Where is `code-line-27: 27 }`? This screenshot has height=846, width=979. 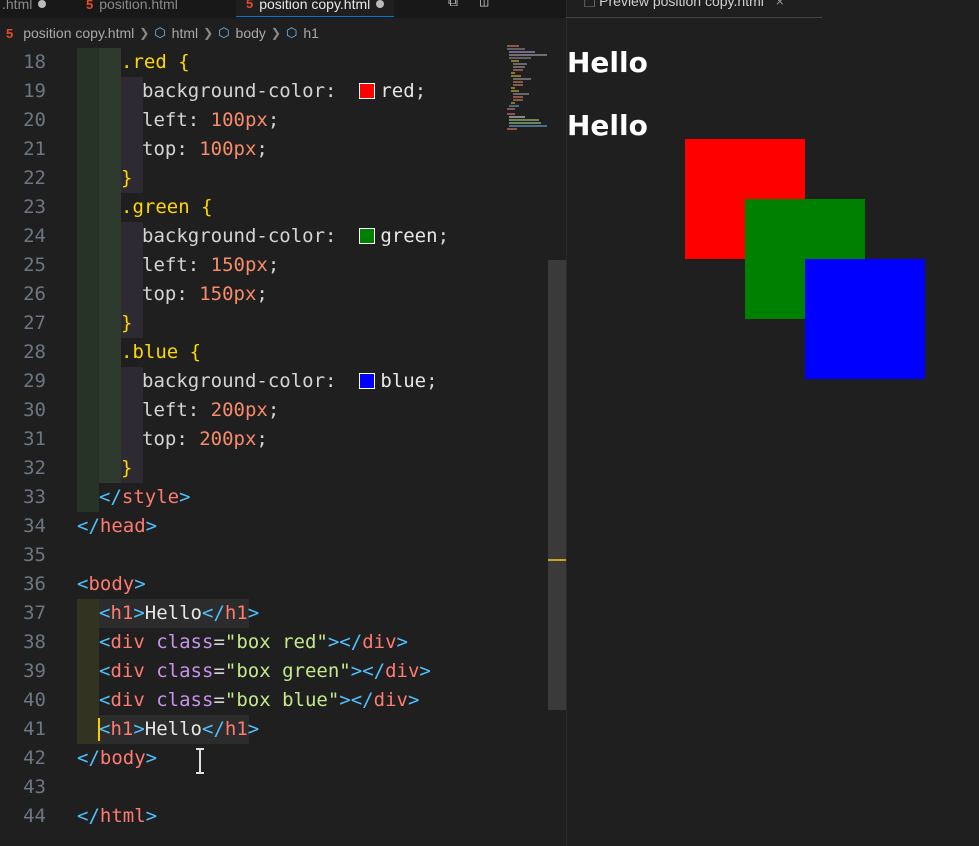 code-line-27: 27 } is located at coordinates (78, 323).